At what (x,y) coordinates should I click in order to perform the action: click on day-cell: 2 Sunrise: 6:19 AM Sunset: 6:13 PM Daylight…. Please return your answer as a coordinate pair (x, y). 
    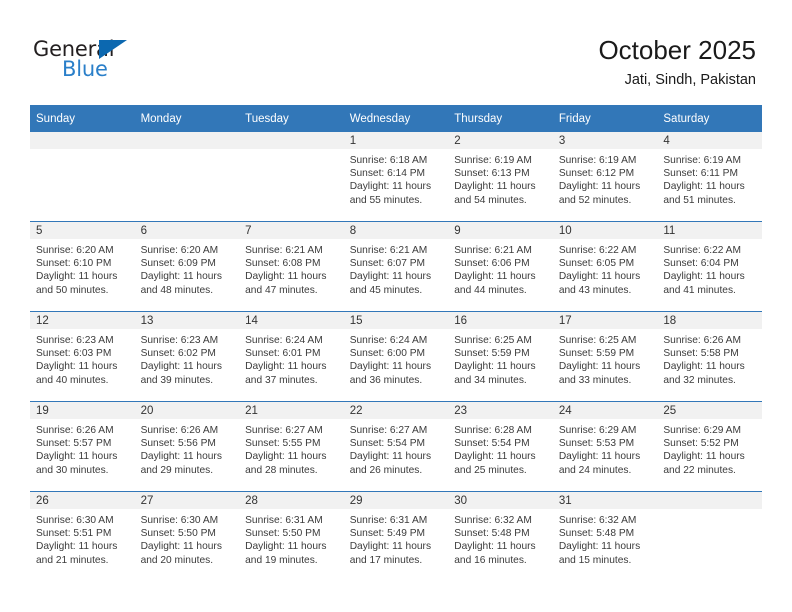
    Looking at the image, I should click on (500, 177).